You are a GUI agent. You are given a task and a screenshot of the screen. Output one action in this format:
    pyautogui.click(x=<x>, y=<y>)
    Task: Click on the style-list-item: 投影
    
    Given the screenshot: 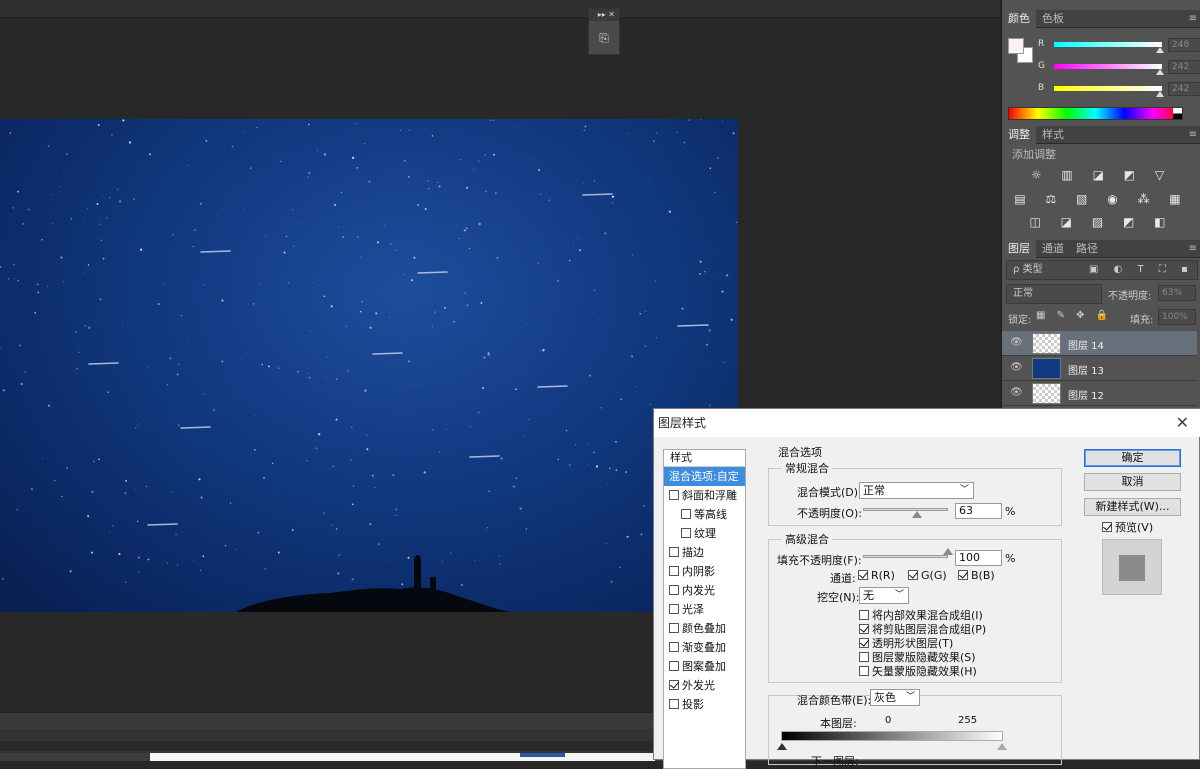 What is the action you would take?
    pyautogui.click(x=704, y=704)
    